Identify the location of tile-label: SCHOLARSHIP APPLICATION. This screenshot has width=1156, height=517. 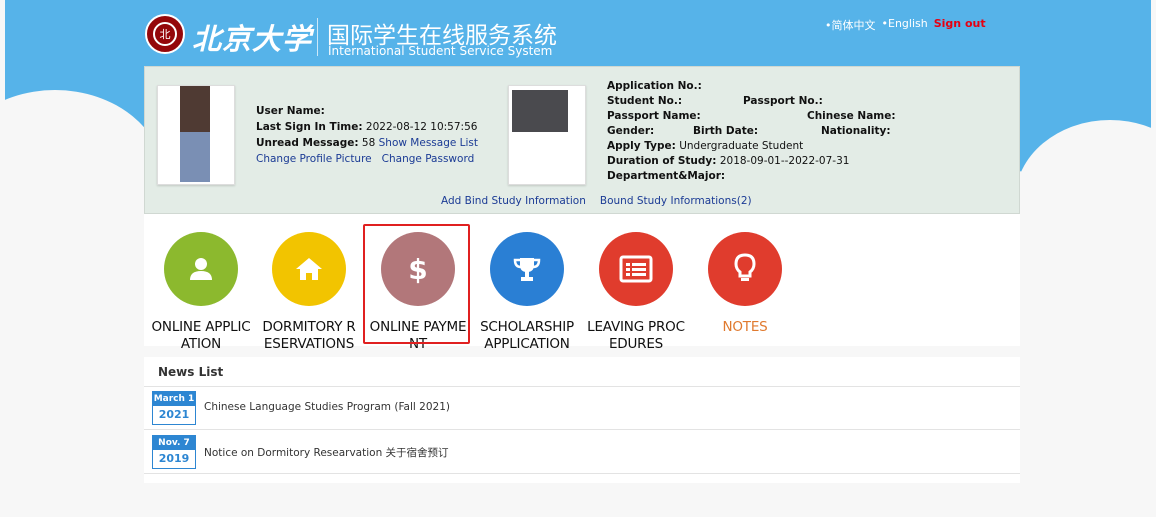
(527, 335).